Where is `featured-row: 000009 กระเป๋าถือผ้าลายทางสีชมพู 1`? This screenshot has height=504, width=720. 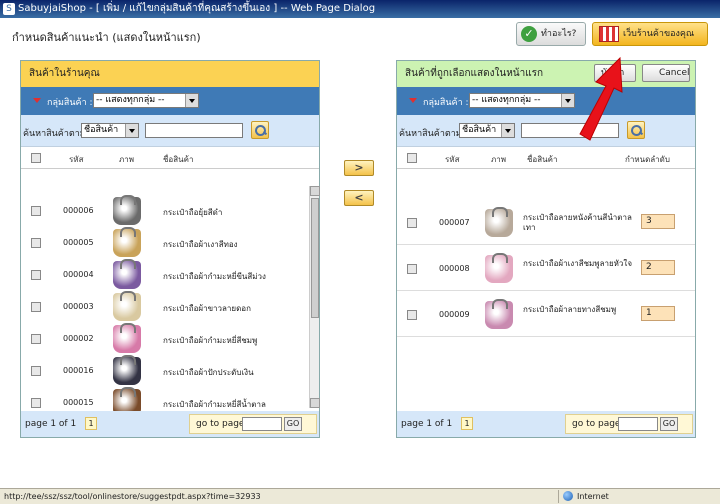
featured-row: 000009 กระเป๋าถือผ้าลายทางสีชมพู 1 is located at coordinates (546, 314).